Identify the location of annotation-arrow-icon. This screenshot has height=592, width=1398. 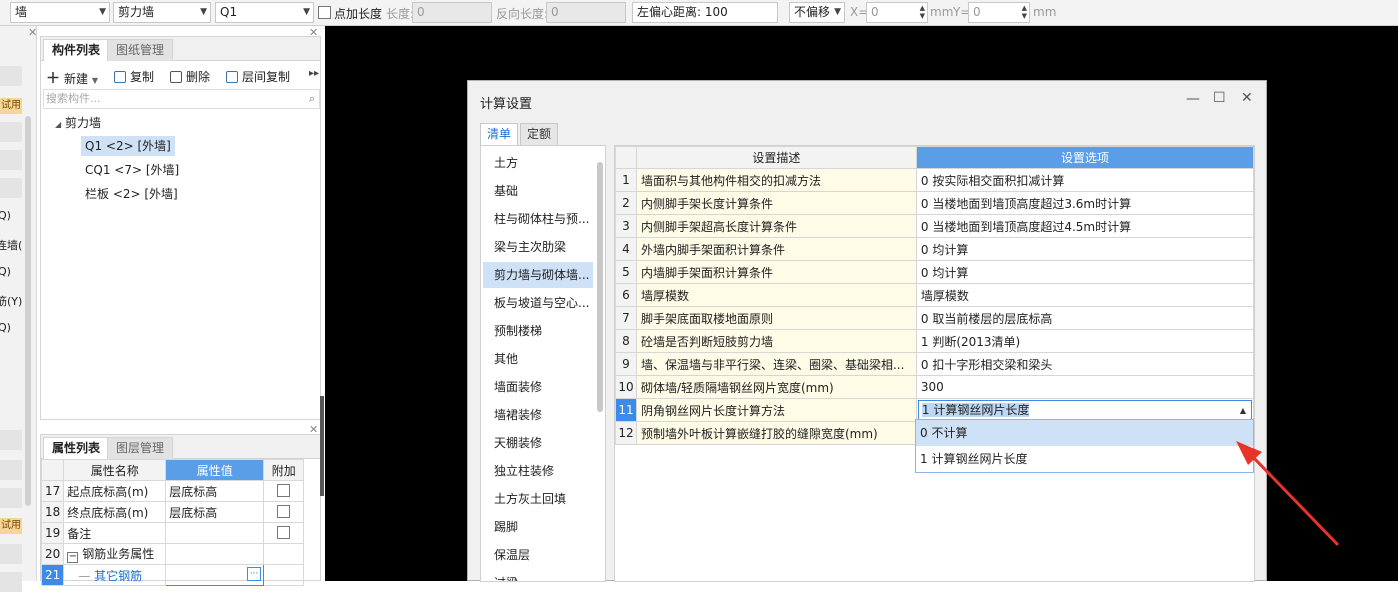
(1288, 494).